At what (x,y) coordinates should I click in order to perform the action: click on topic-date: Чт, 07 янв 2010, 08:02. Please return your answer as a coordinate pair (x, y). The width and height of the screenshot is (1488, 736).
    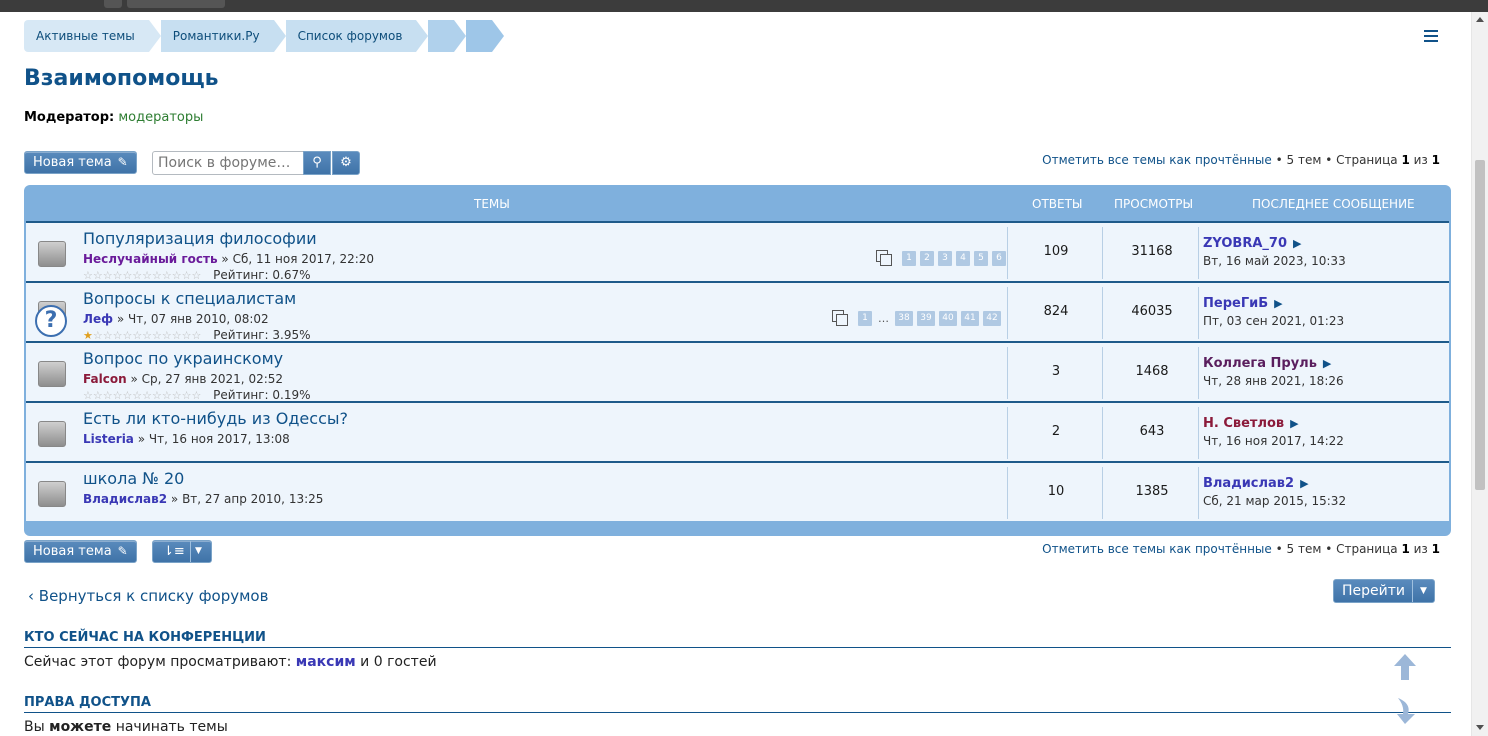
    Looking at the image, I should click on (198, 319).